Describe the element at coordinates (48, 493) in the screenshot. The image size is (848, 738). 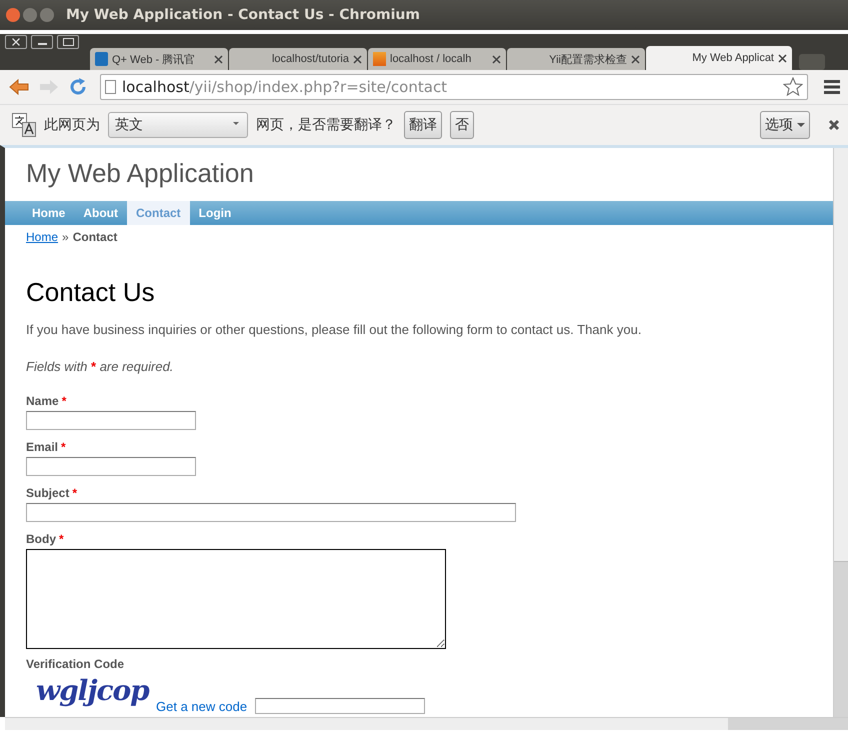
I see `field-label: Subject` at that location.